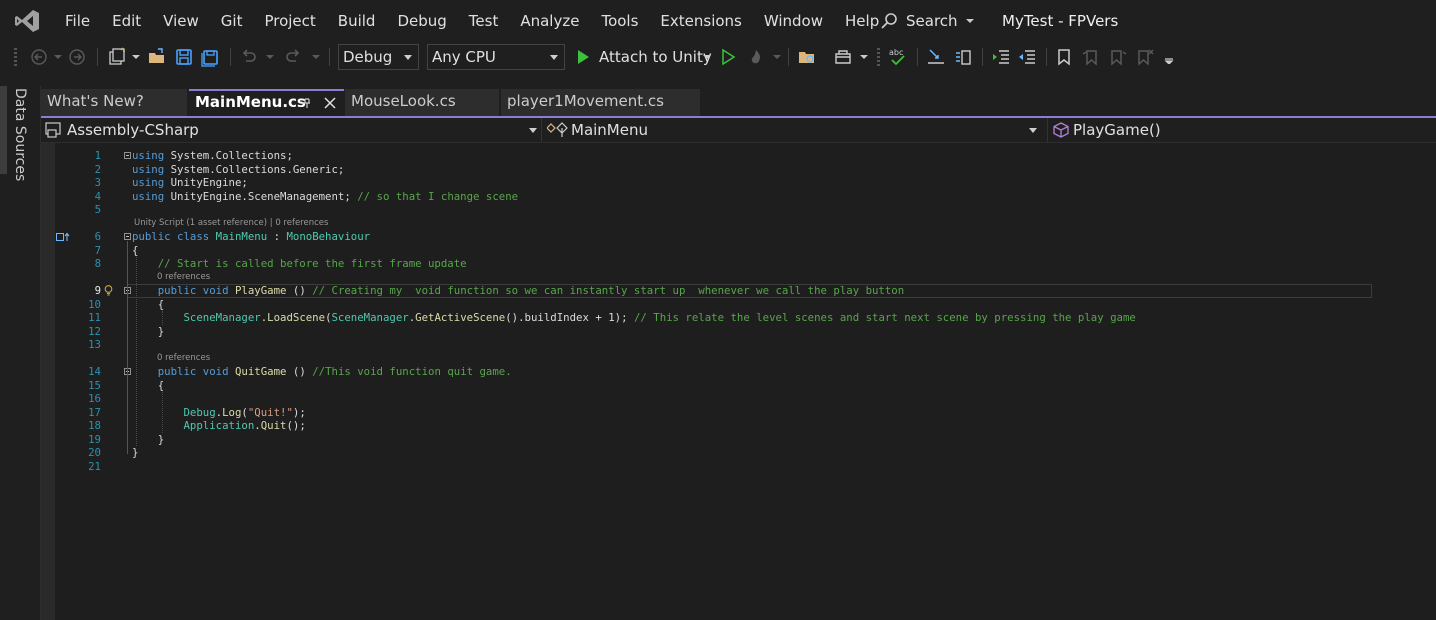 This screenshot has width=1436, height=620. What do you see at coordinates (421, 21) in the screenshot?
I see `menu-debug: Debug` at bounding box center [421, 21].